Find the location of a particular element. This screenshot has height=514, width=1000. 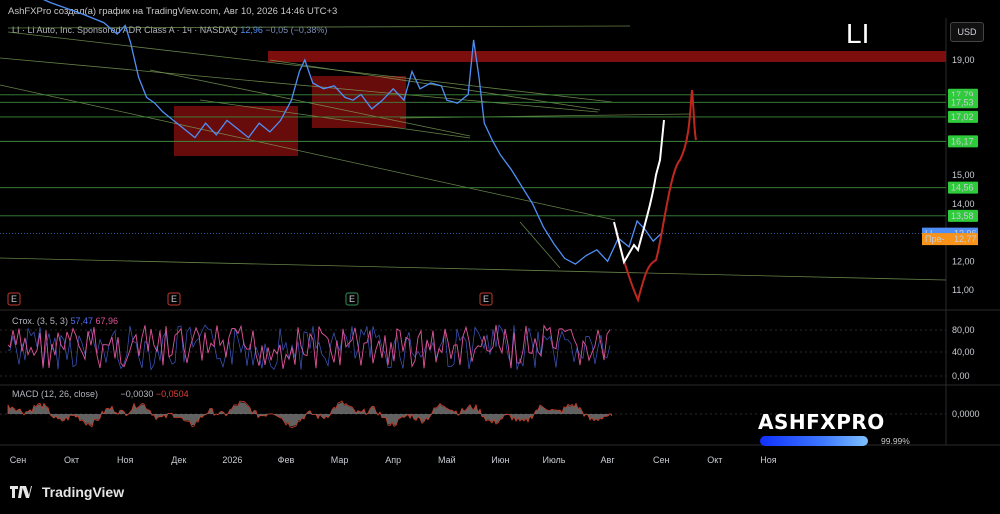

supply-zone-top is located at coordinates (607, 56).